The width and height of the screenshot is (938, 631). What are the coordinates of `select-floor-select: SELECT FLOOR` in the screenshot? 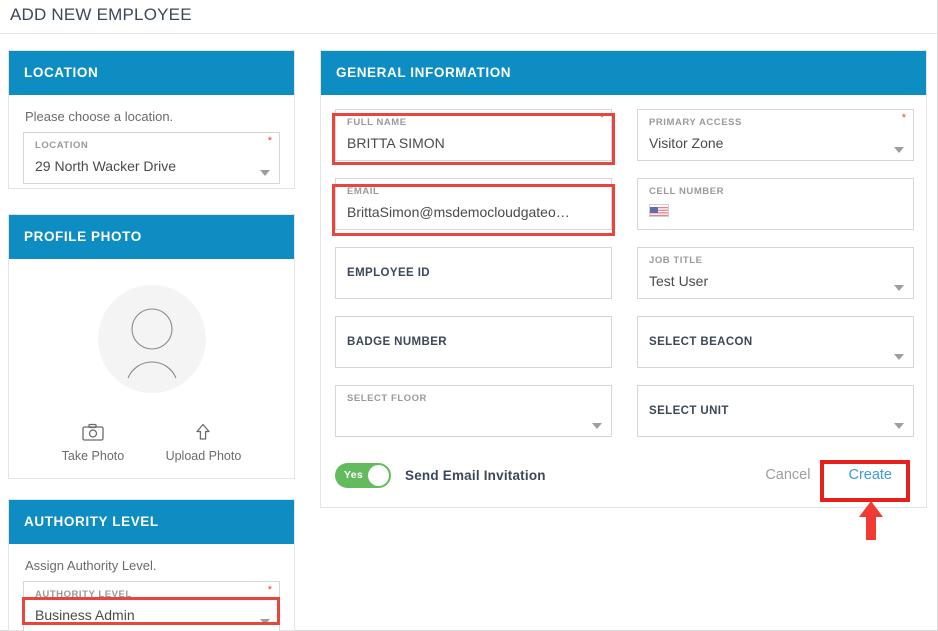 It's located at (473, 411).